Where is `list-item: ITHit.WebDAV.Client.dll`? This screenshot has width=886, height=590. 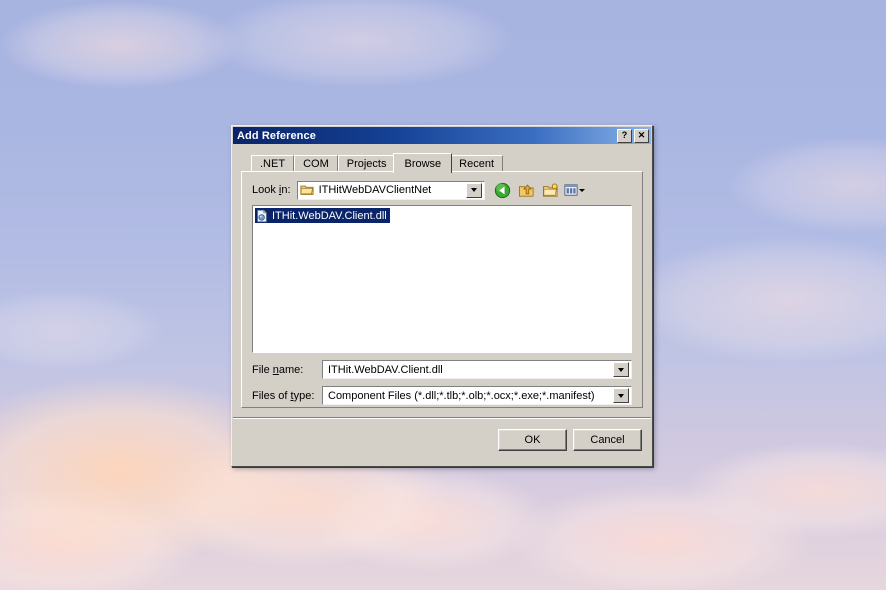 list-item: ITHit.WebDAV.Client.dll is located at coordinates (322, 215).